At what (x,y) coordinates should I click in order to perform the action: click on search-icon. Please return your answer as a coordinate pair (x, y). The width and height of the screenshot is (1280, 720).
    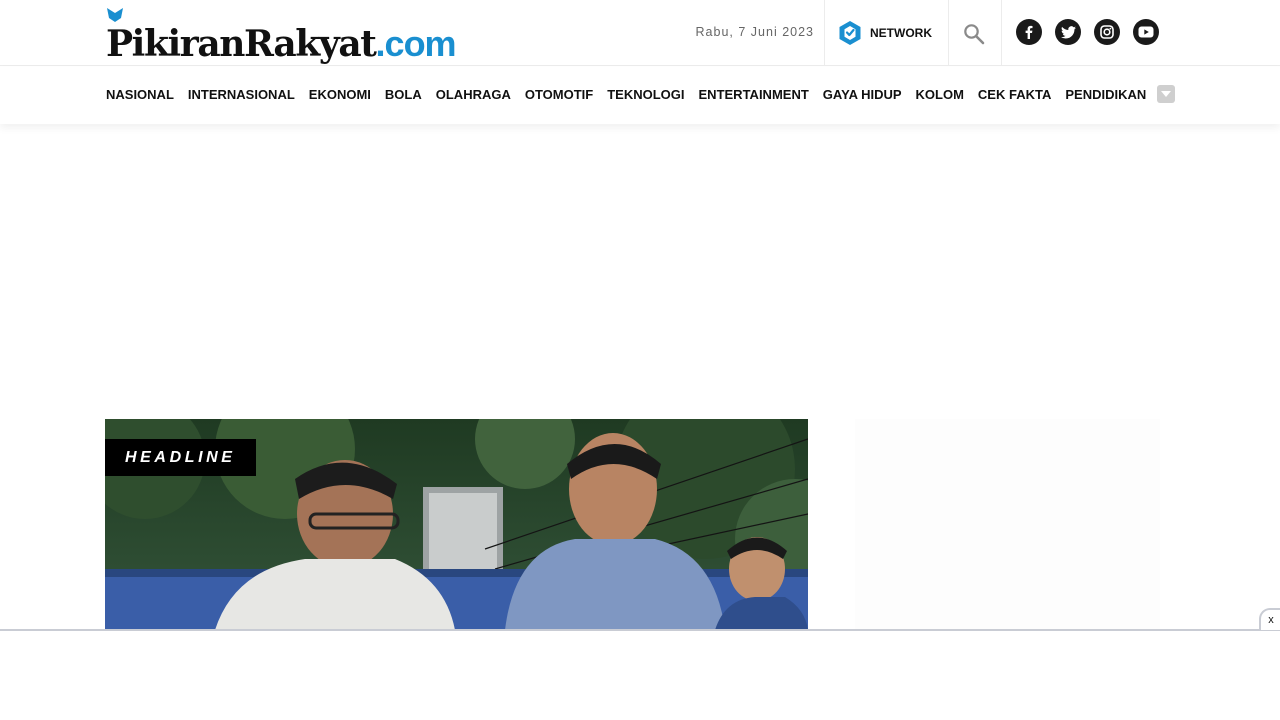
    Looking at the image, I should click on (974, 34).